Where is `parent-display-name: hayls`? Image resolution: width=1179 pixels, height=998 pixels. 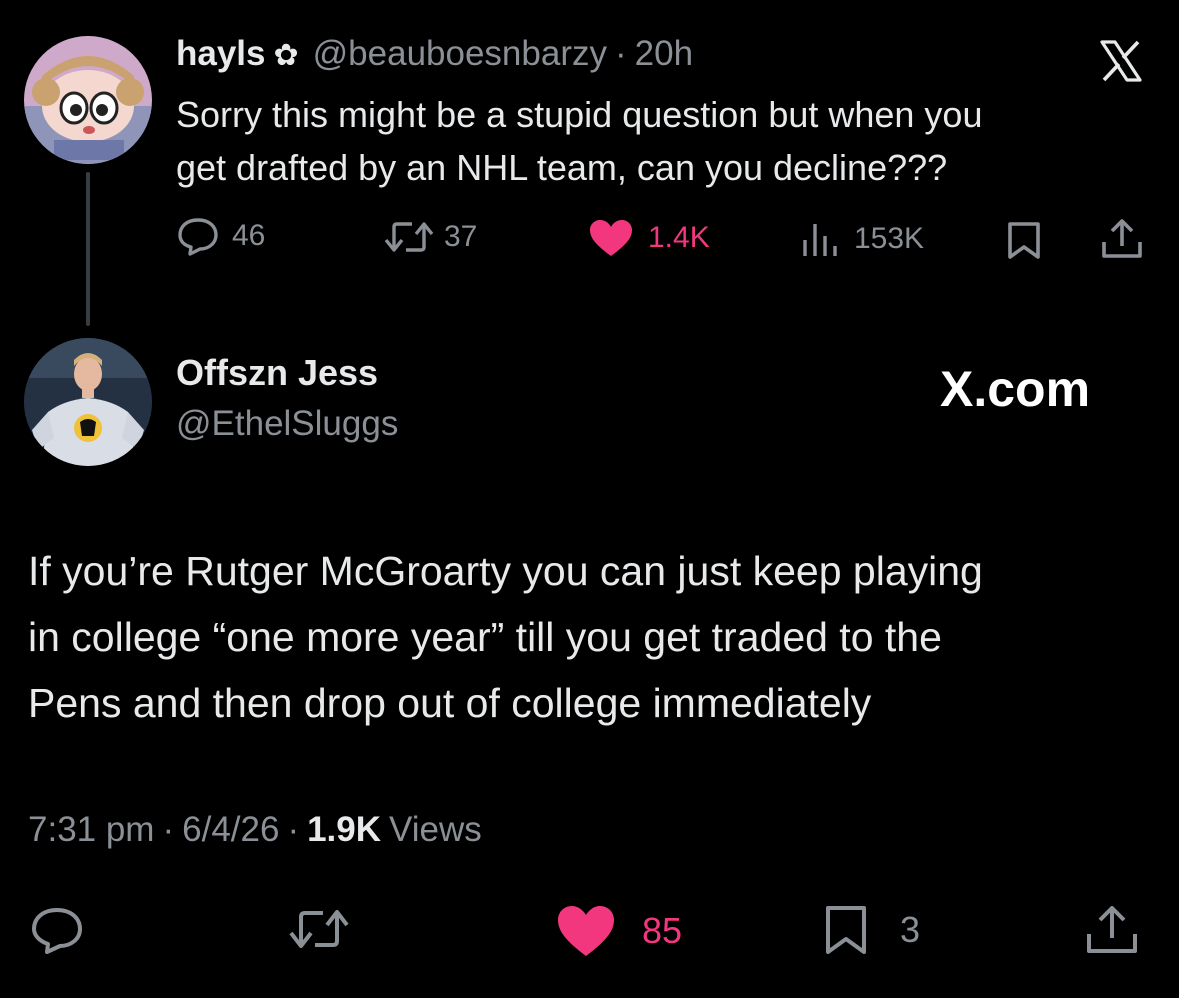
parent-display-name: hayls is located at coordinates (221, 54).